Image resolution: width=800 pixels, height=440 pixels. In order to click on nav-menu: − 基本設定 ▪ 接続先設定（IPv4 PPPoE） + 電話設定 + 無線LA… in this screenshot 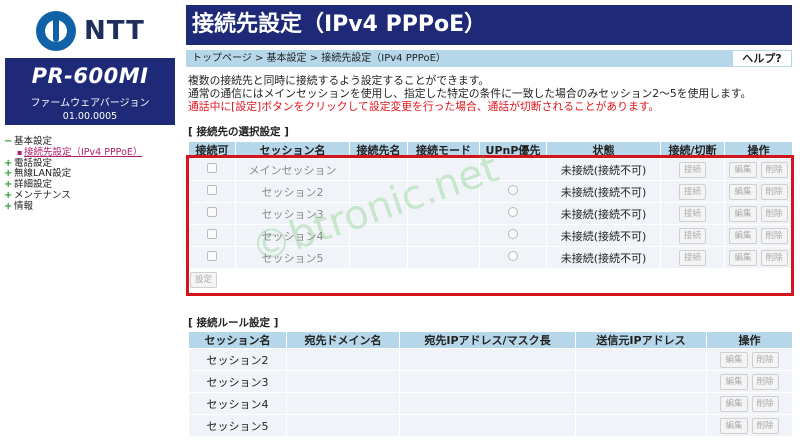, I will do `click(90, 174)`.